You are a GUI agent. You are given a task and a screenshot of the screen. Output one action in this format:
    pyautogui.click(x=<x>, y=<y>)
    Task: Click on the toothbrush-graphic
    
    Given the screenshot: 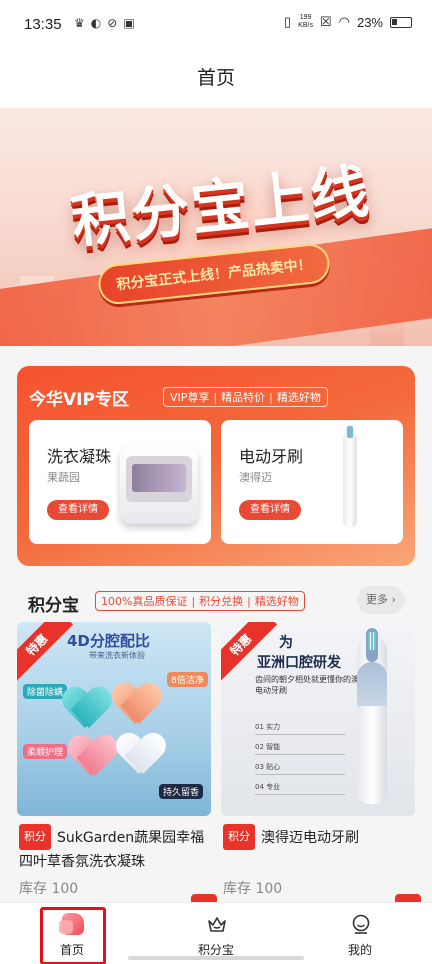 What is the action you would take?
    pyautogui.click(x=372, y=716)
    